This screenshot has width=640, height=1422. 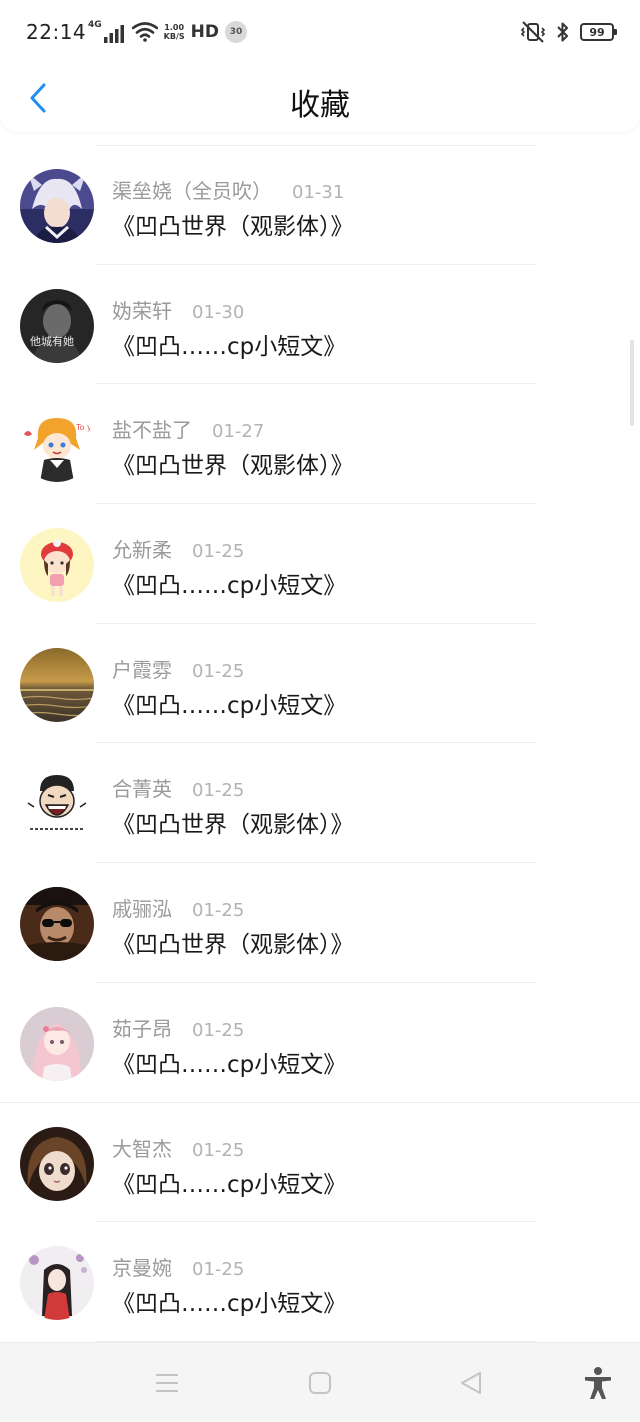 What do you see at coordinates (320, 1163) in the screenshot?
I see `favorite-item: 大智杰 01-25 《凹凸……cp小短文》` at bounding box center [320, 1163].